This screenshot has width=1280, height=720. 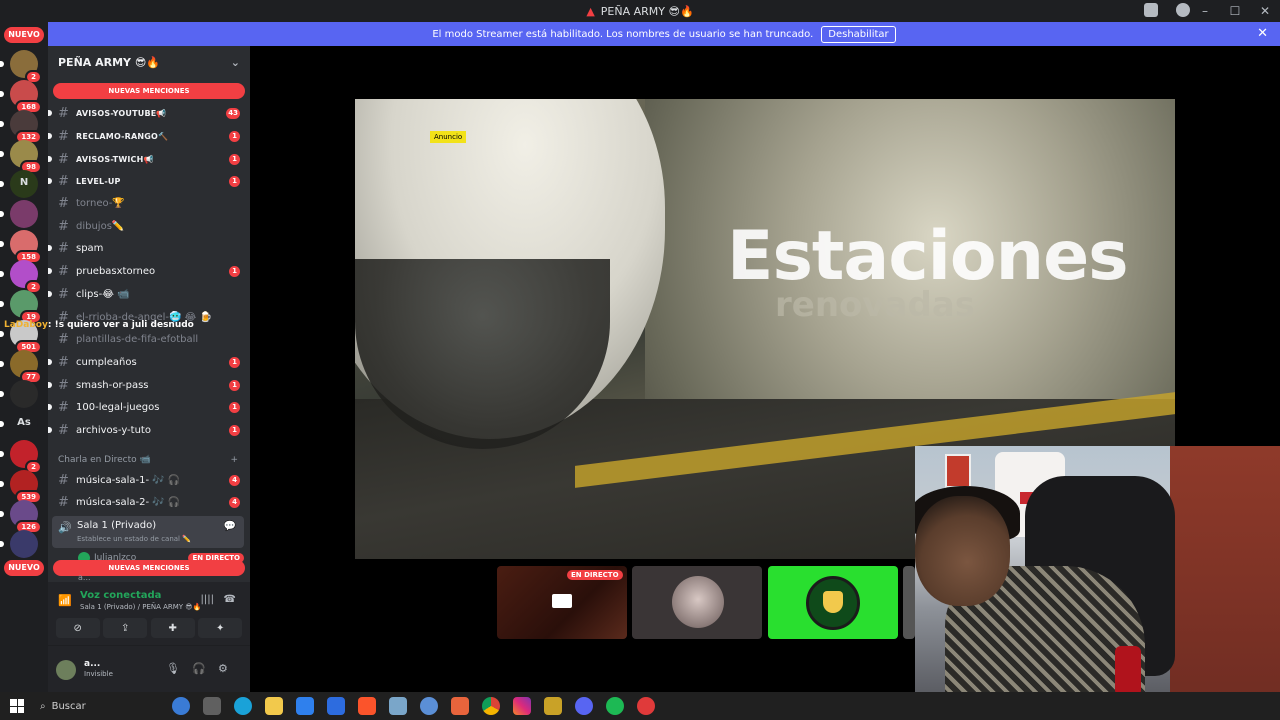 I want to click on server-icon: 98, so click(x=21, y=157).